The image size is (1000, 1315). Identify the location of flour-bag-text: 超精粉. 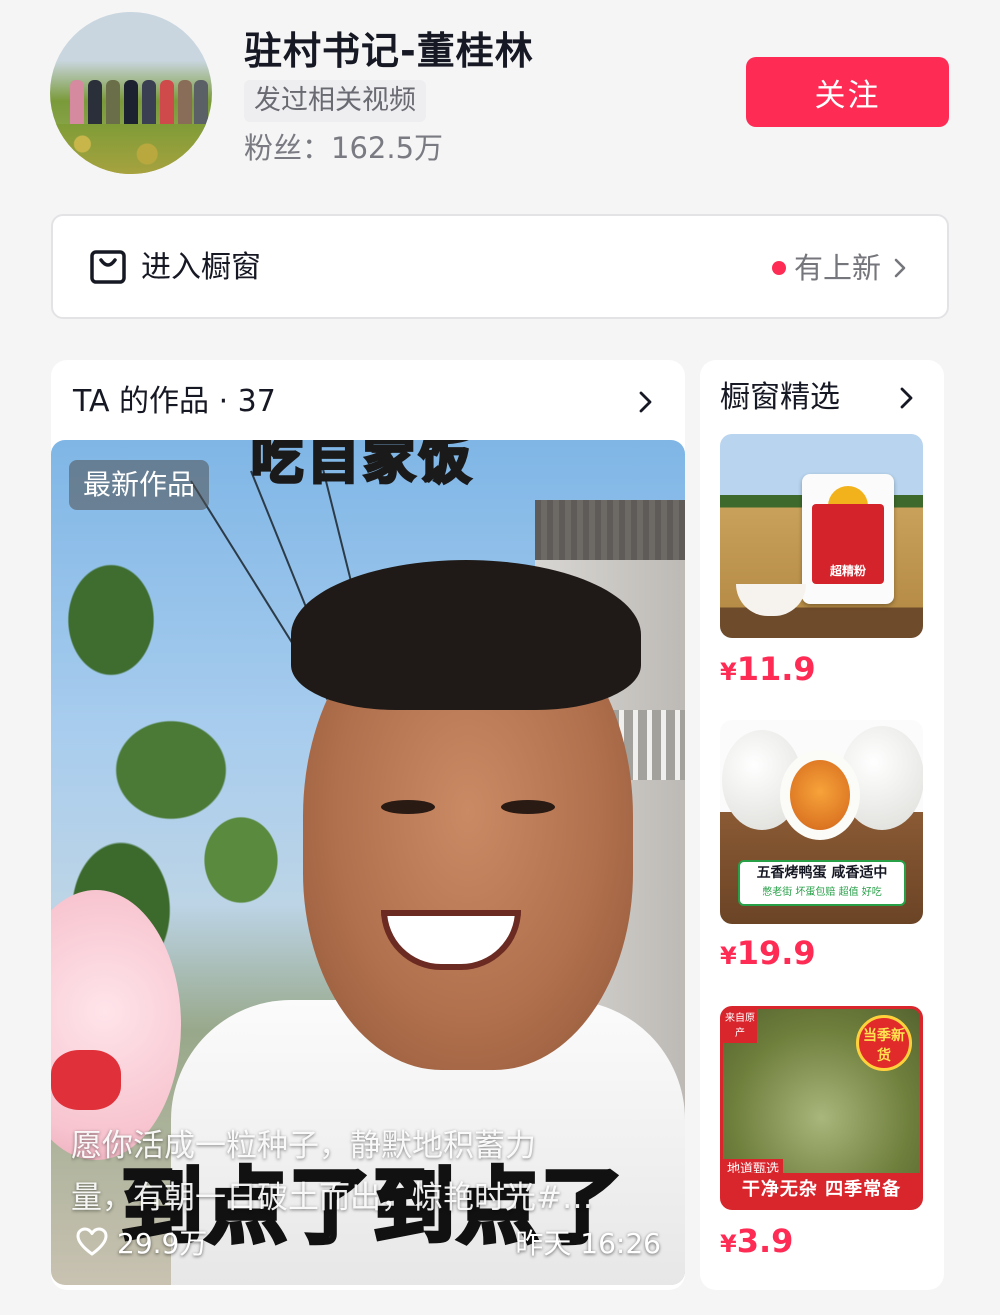
(847, 571).